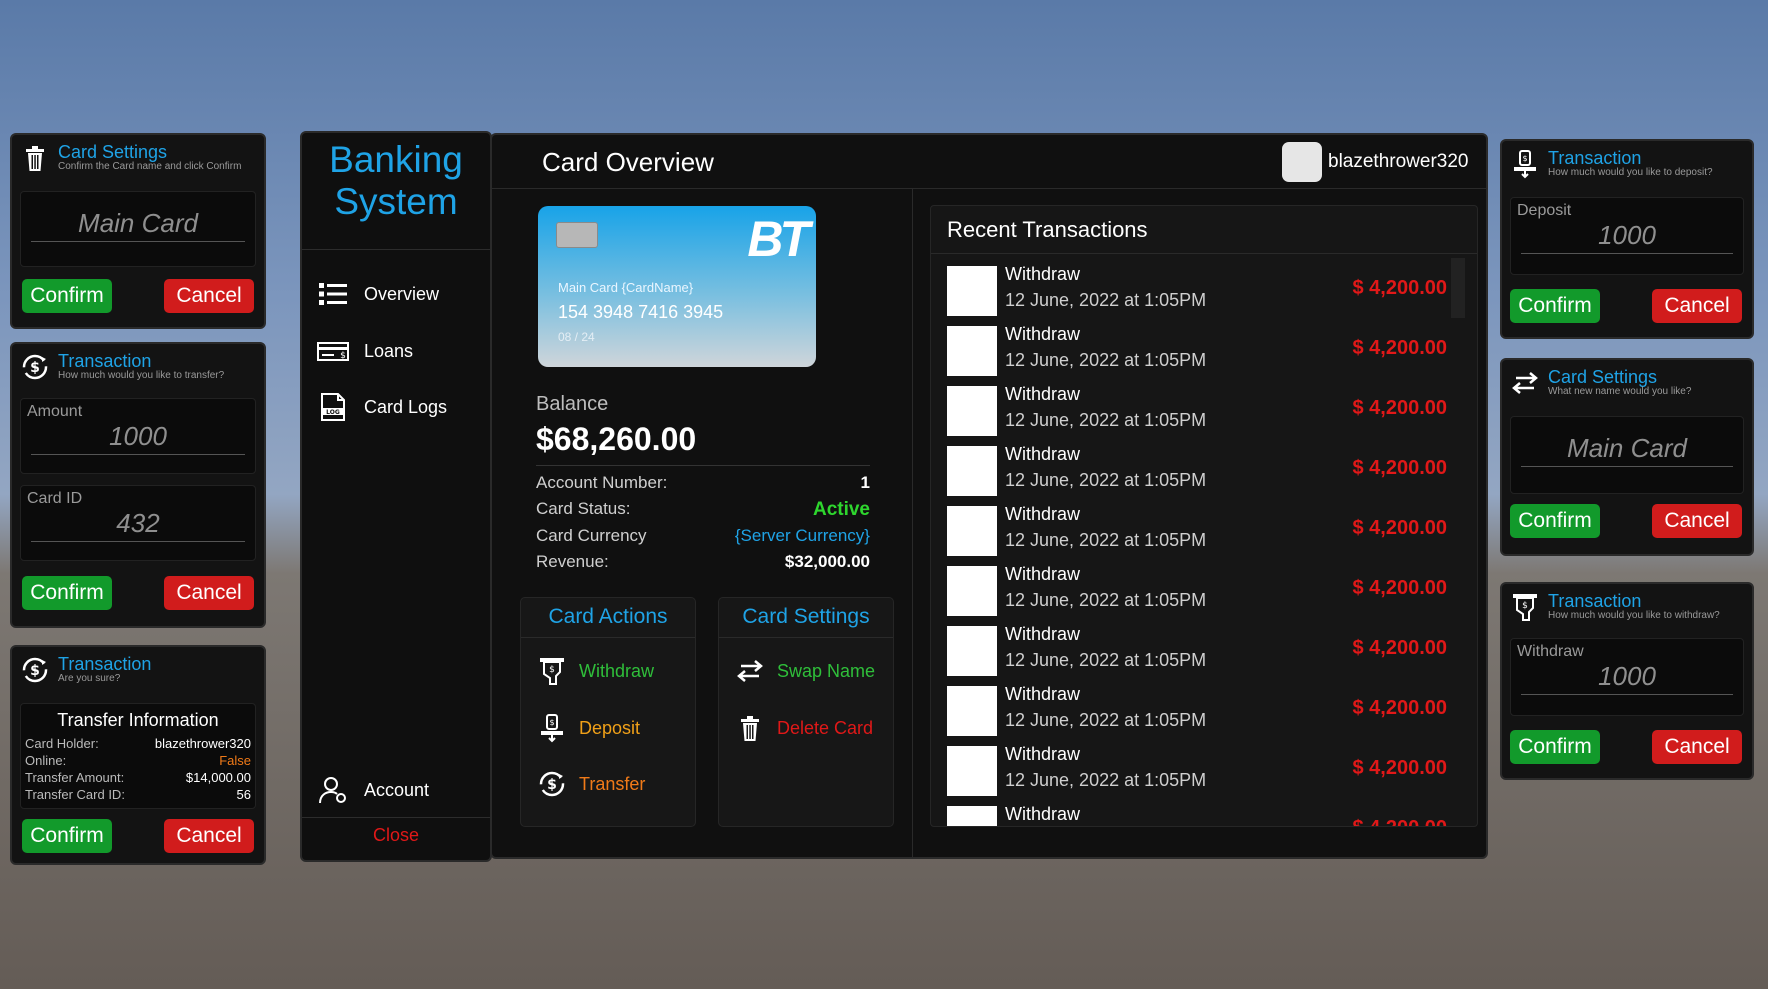 The height and width of the screenshot is (989, 1768). Describe the element at coordinates (865, 482) in the screenshot. I see `detail-value: 1` at that location.